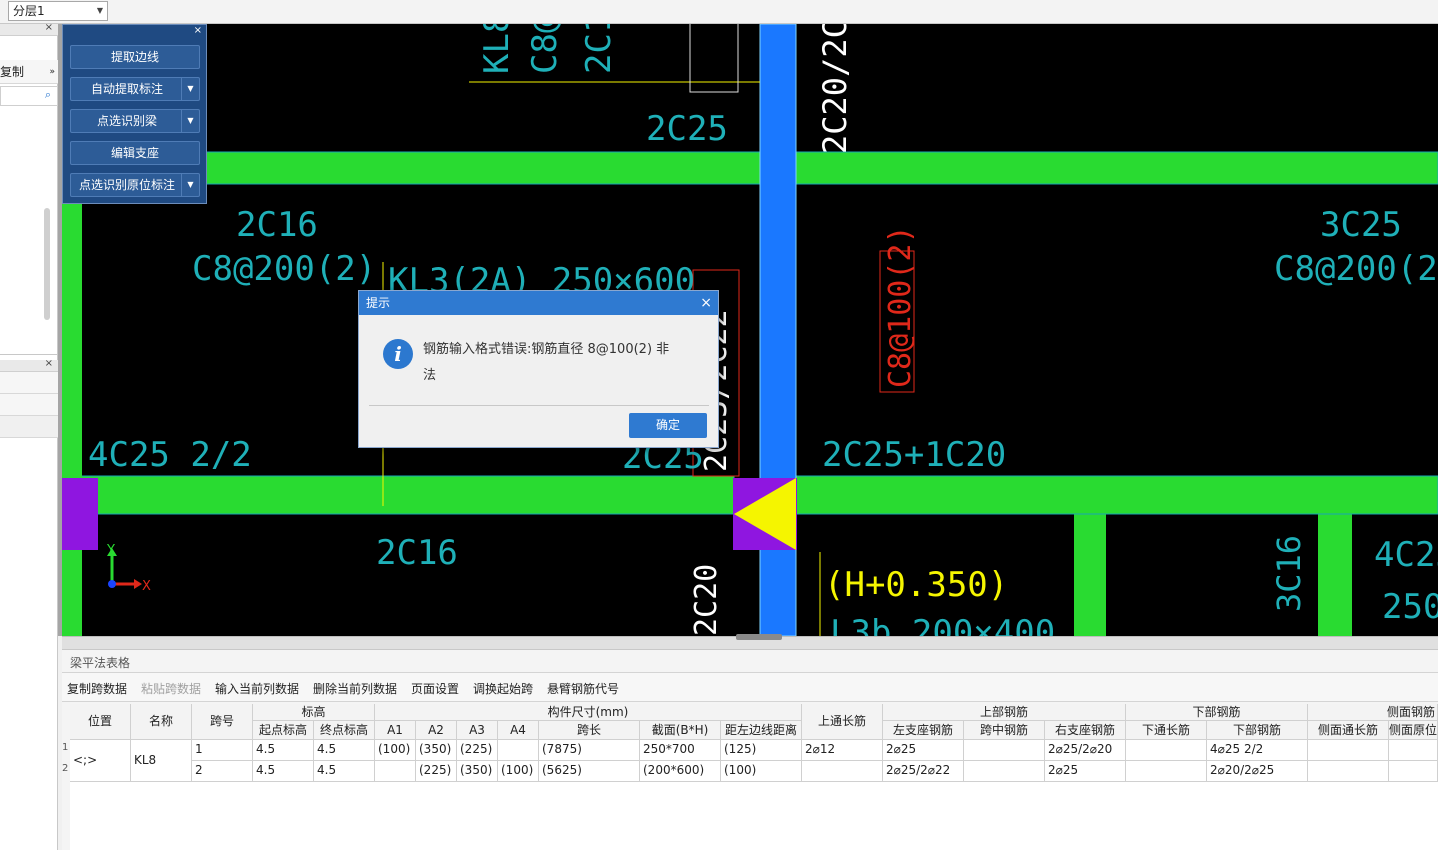  I want to click on auto-extract-annotation-button: 自动提取标注 ▼, so click(135, 89).